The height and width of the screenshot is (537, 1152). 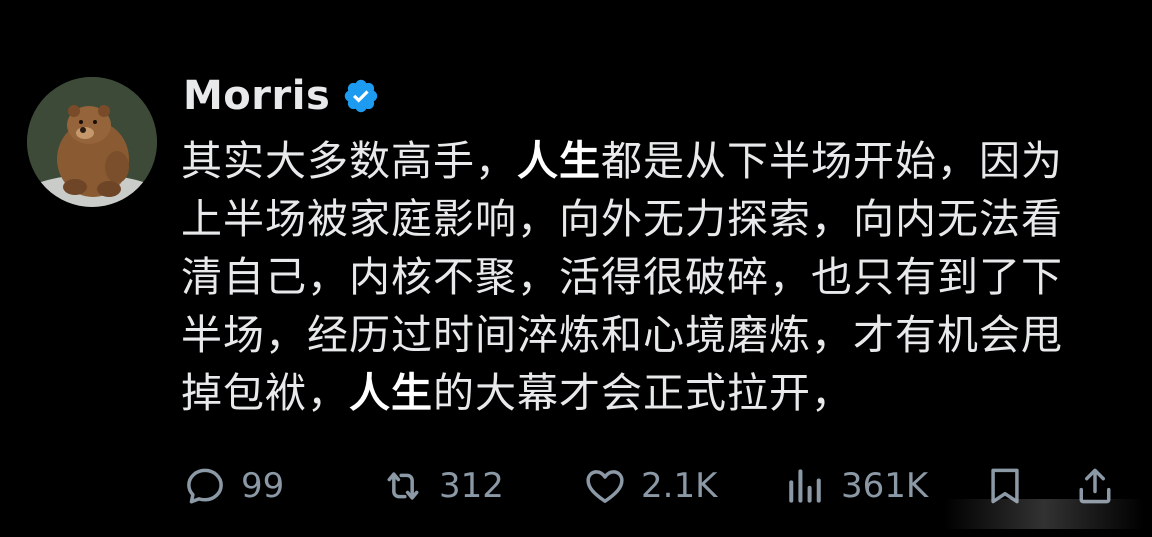 I want to click on watermark, so click(x=1044, y=514).